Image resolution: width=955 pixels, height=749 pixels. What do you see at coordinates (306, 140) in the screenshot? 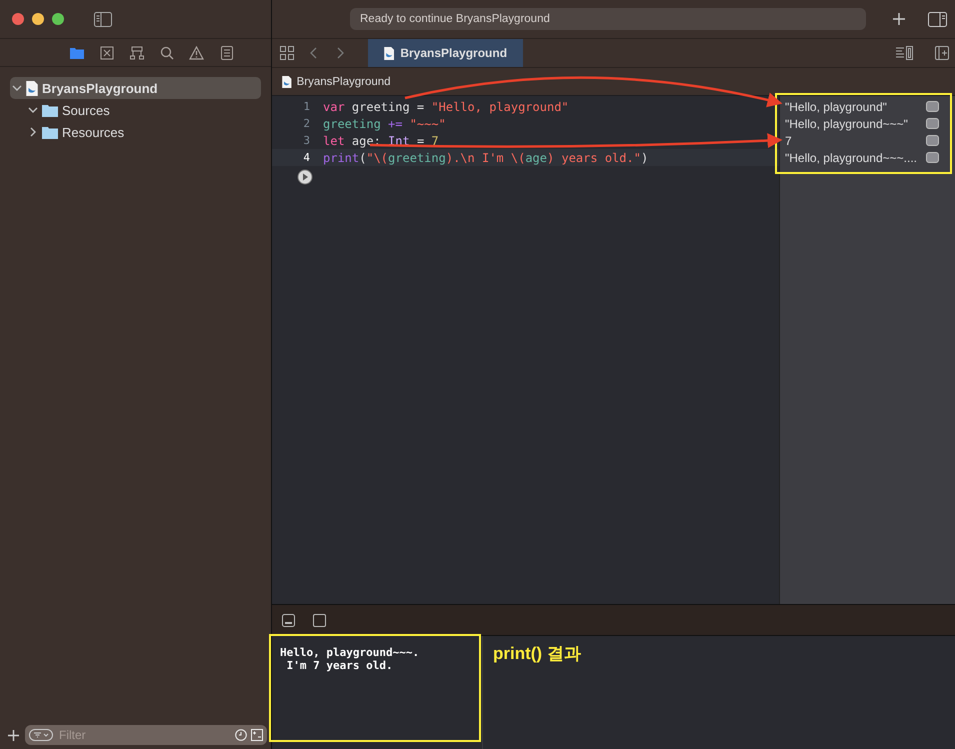
I see `line-number: 3` at bounding box center [306, 140].